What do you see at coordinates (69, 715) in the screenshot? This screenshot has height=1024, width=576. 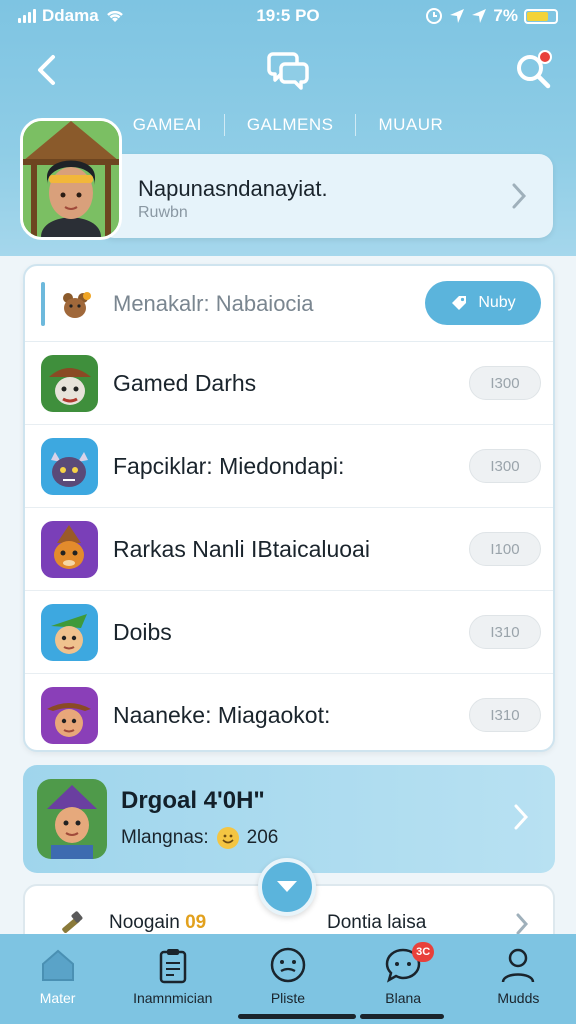 I see `game-icon-cowboy` at bounding box center [69, 715].